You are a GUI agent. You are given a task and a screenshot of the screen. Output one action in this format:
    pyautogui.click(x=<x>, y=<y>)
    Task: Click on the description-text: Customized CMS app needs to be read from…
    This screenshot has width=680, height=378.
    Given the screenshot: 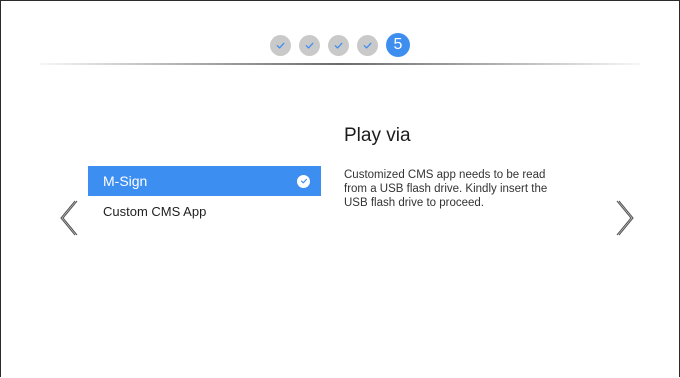 What is the action you would take?
    pyautogui.click(x=446, y=189)
    